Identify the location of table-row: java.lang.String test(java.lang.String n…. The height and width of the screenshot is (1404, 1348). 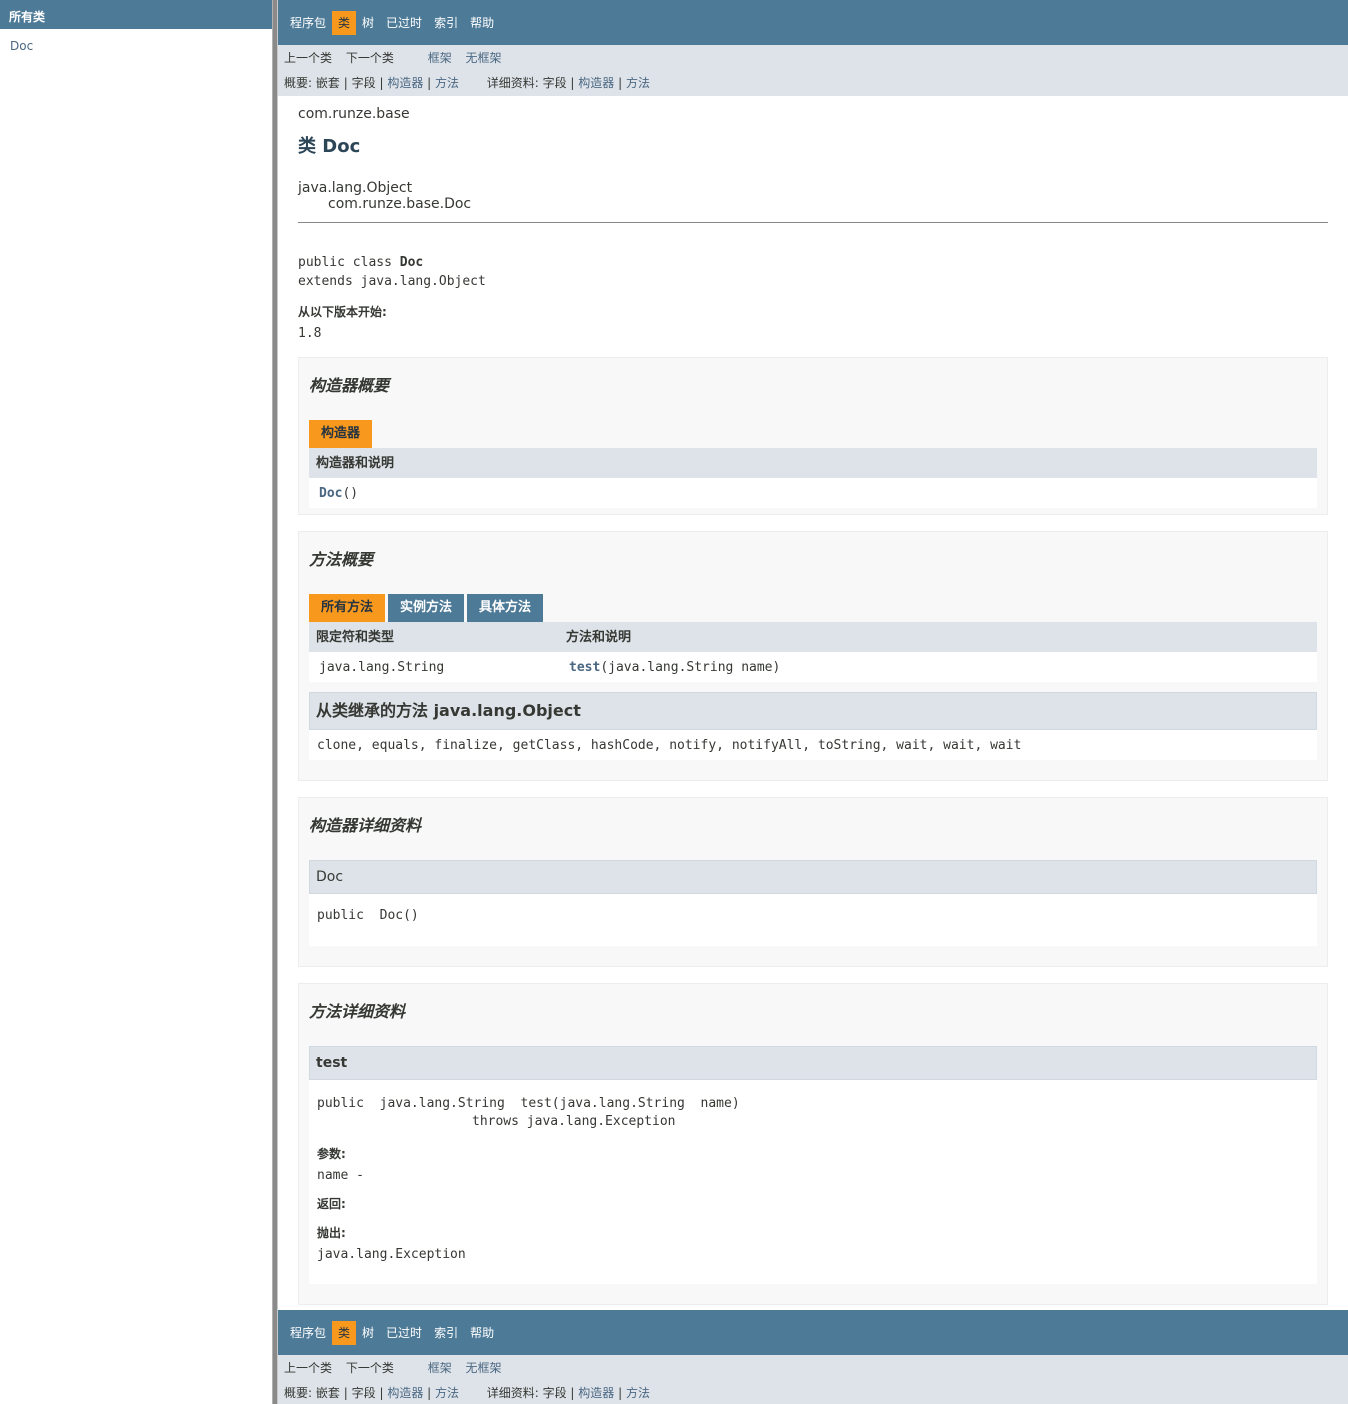
(813, 667).